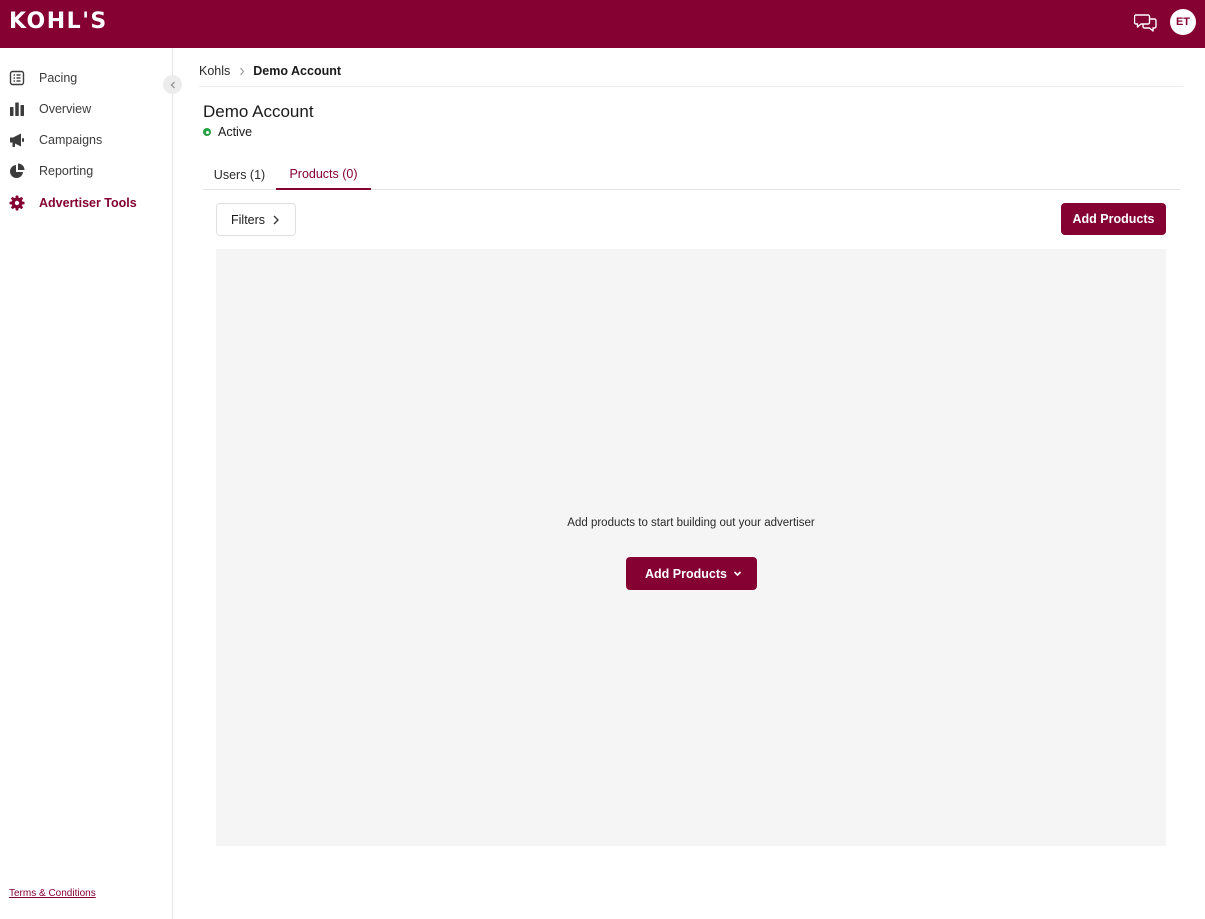 This screenshot has width=1205, height=919. What do you see at coordinates (691, 175) in the screenshot?
I see `tab-bar: Users (1) Products (0)` at bounding box center [691, 175].